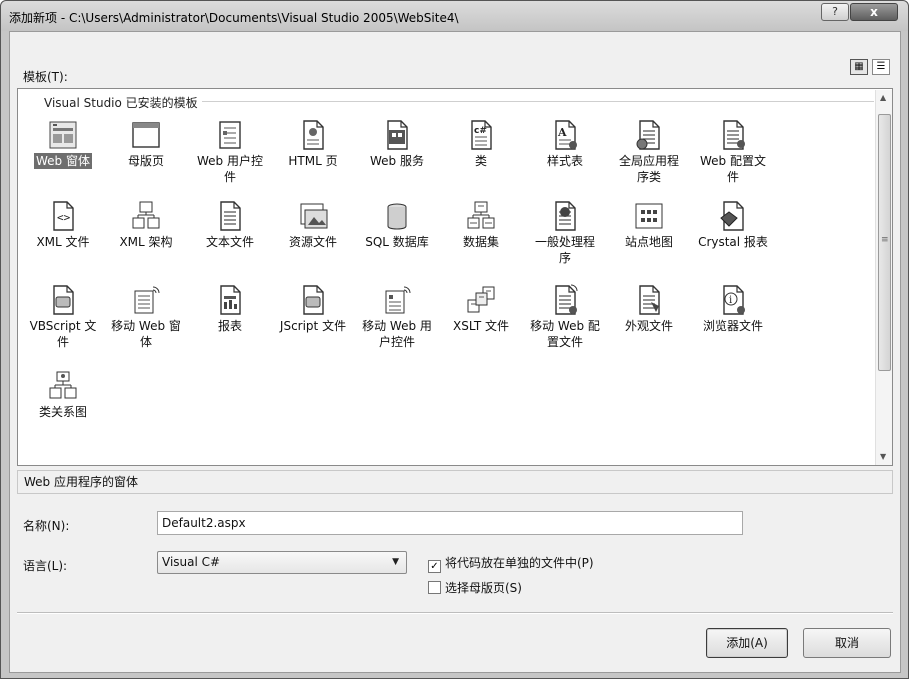 This screenshot has height=679, width=909. I want to click on template-label: Crystal 报表, so click(733, 242).